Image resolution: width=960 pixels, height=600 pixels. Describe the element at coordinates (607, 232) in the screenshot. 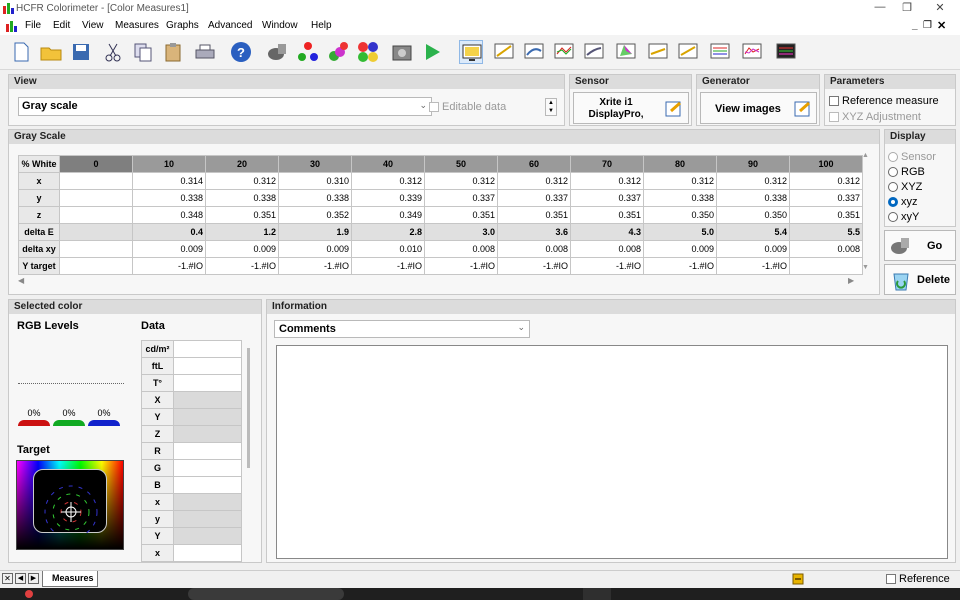

I see `table-cell: 4.3` at that location.